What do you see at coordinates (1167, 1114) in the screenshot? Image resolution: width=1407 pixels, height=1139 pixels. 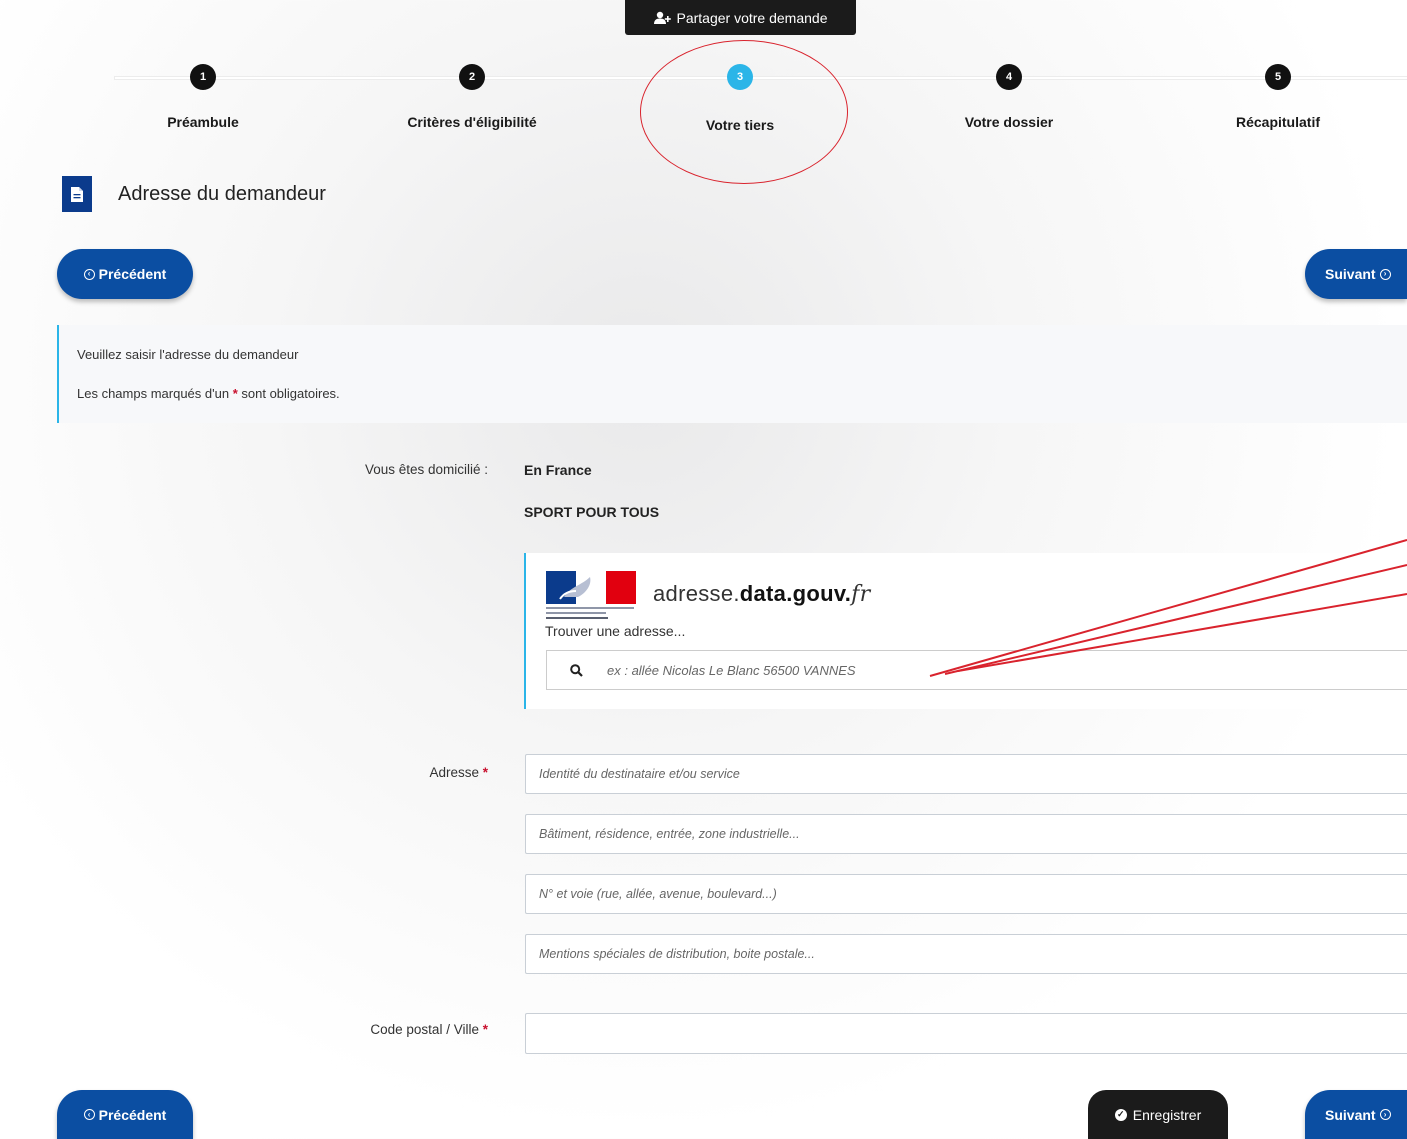 I see `save-label: Enregistrer` at bounding box center [1167, 1114].